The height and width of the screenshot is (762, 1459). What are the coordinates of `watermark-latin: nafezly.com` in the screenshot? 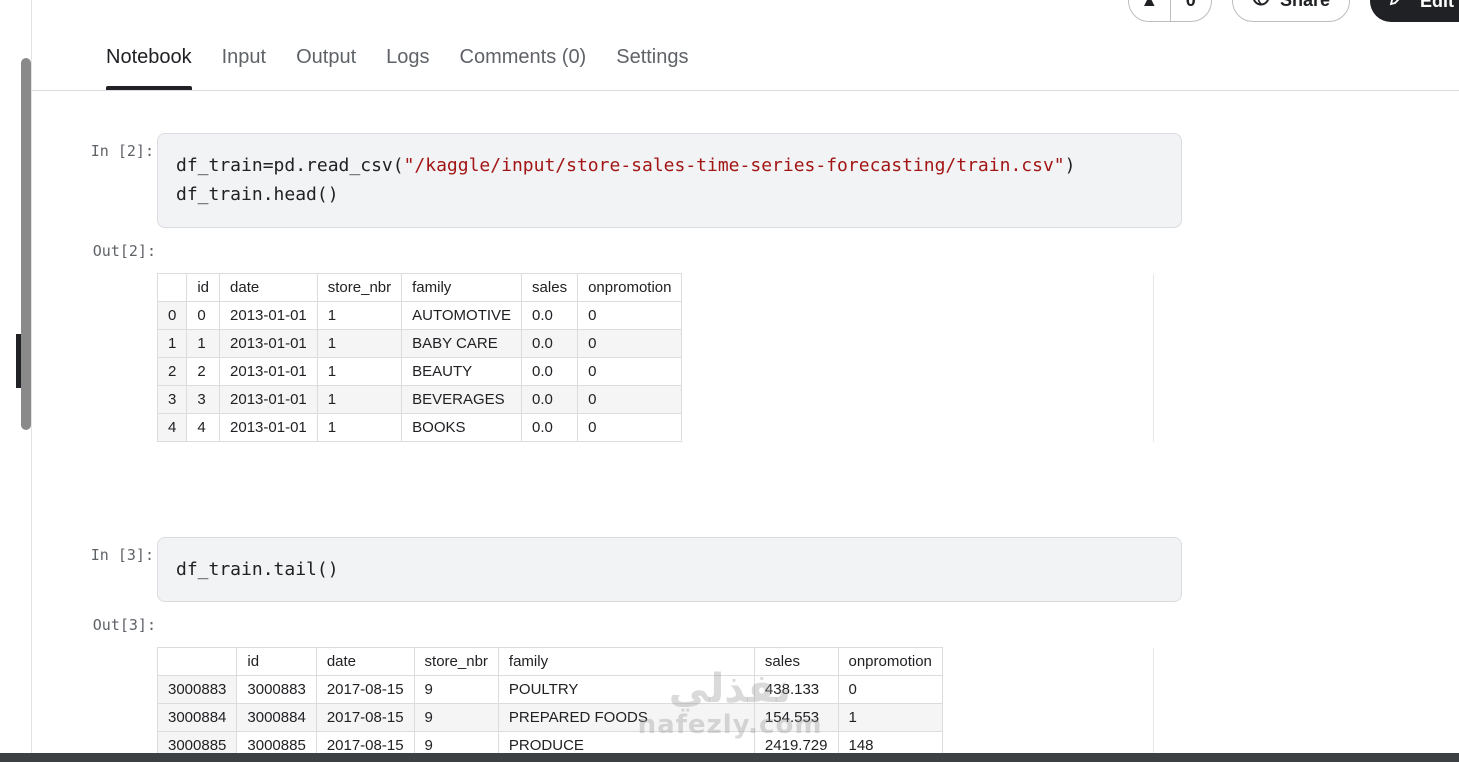 It's located at (730, 725).